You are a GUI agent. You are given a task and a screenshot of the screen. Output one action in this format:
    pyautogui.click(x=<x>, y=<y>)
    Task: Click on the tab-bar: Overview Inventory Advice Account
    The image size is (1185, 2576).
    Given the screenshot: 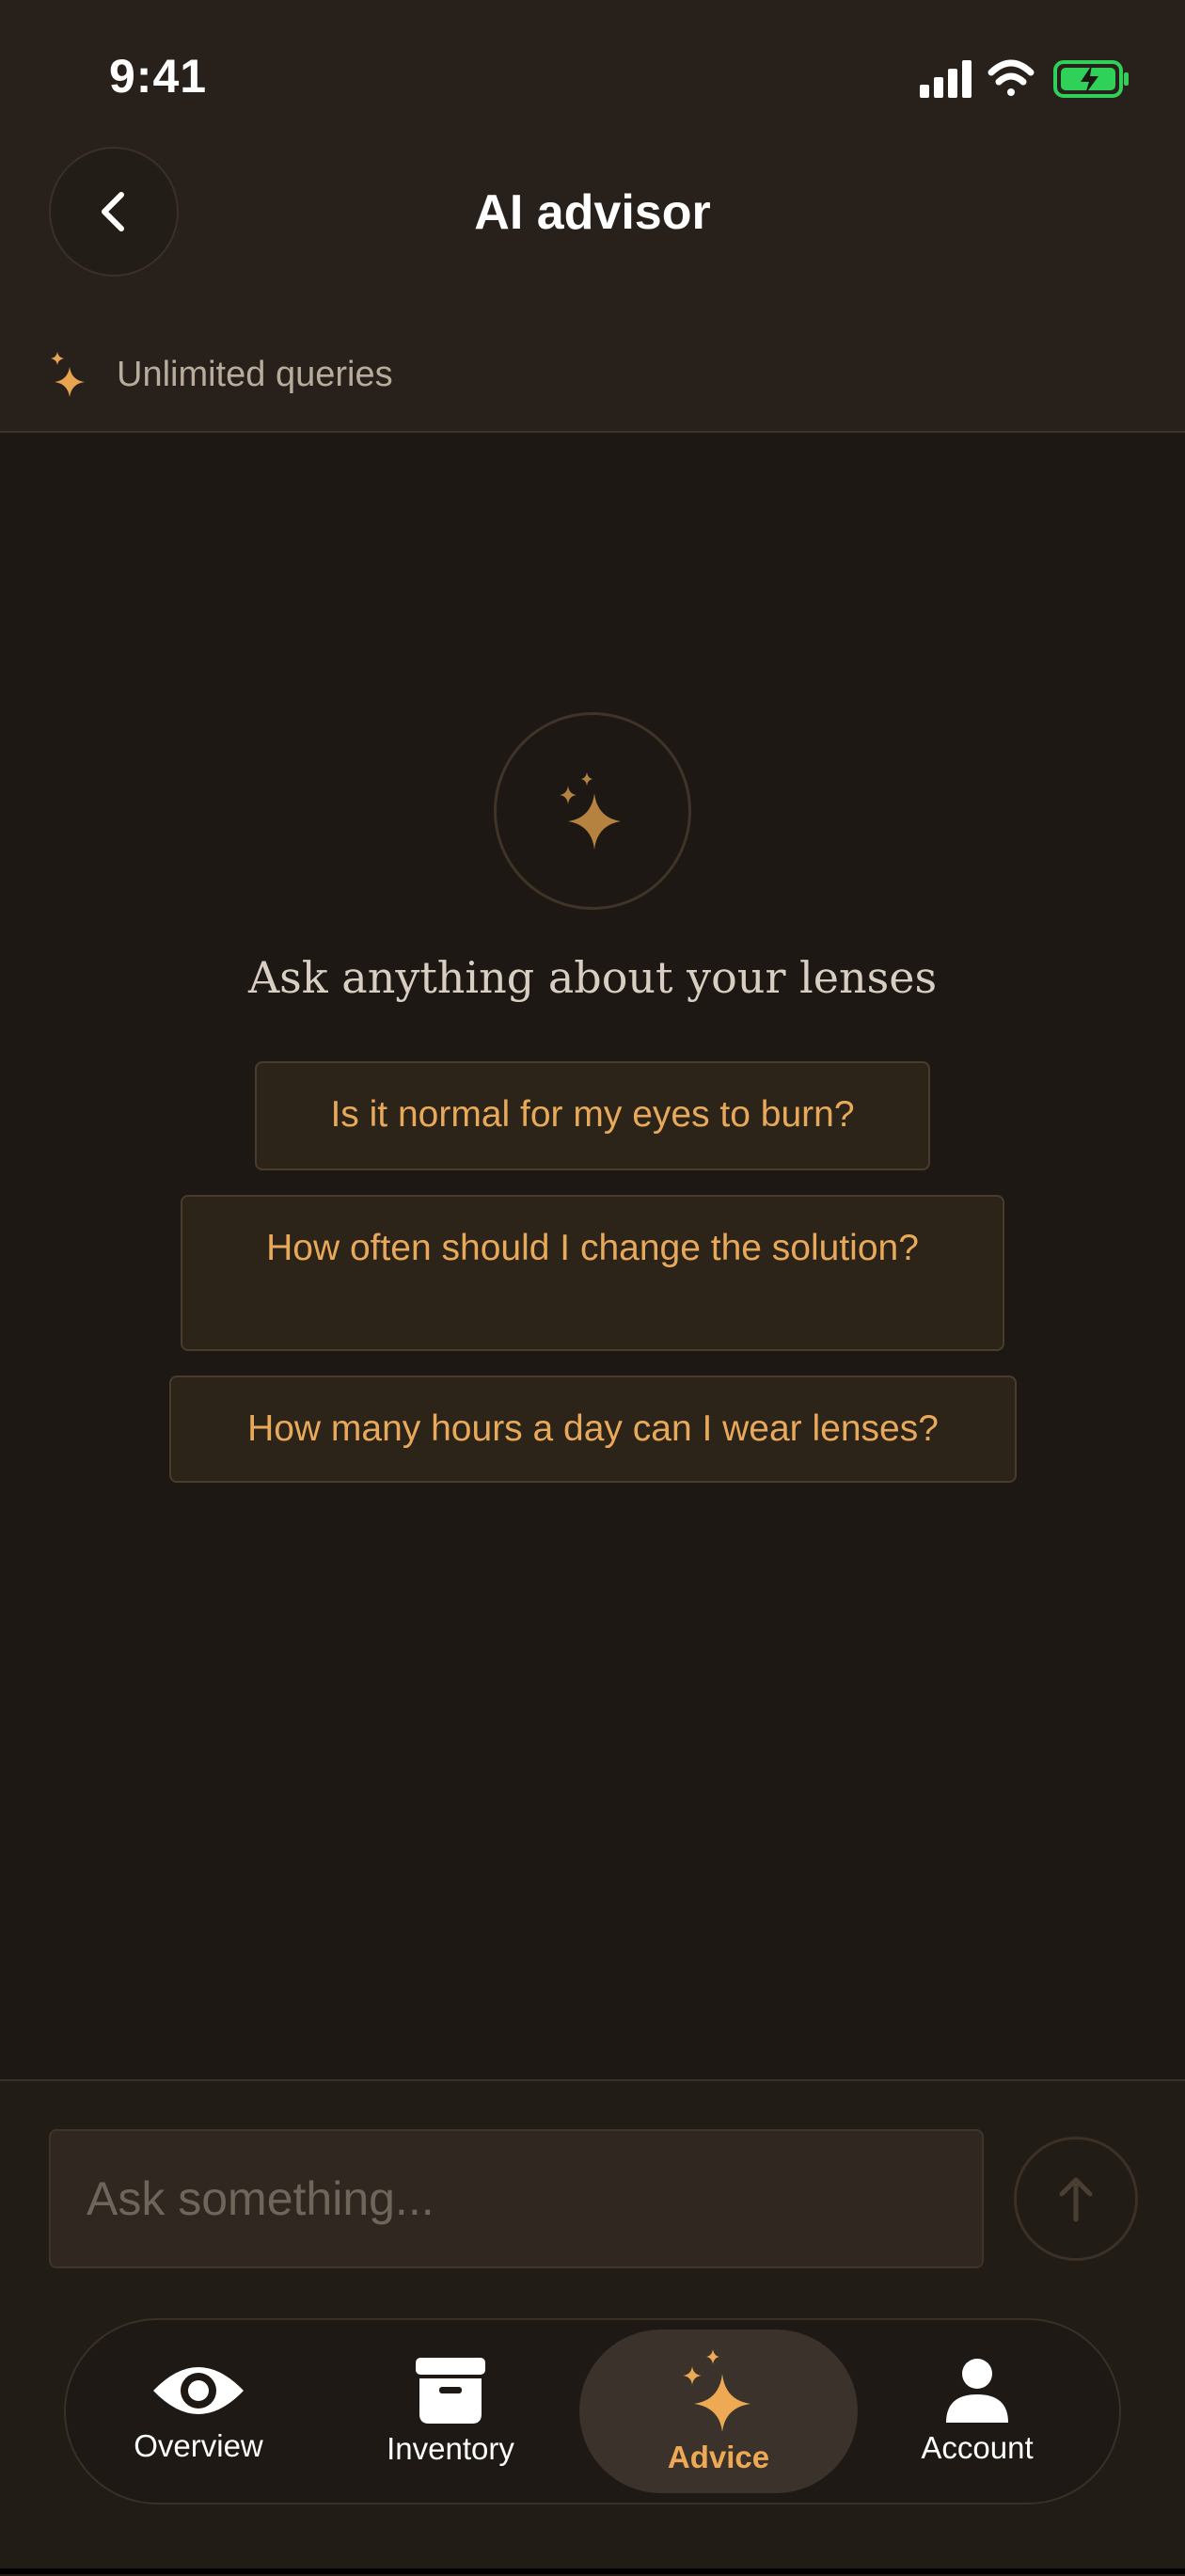 What is the action you would take?
    pyautogui.click(x=592, y=2411)
    